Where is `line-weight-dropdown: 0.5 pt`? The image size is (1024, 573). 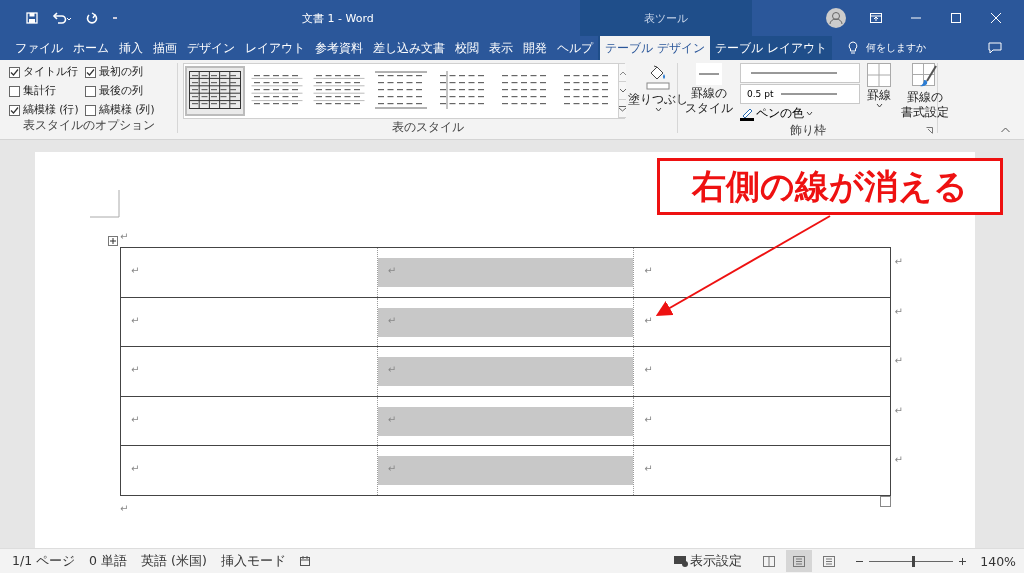
line-weight-dropdown: 0.5 pt is located at coordinates (800, 94).